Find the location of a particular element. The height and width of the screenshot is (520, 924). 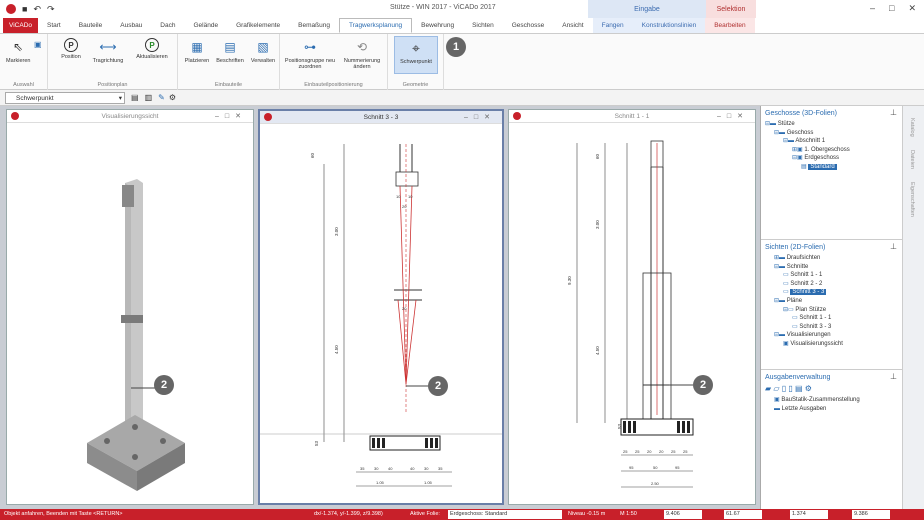

position-button: P Position is located at coordinates (71, 49).